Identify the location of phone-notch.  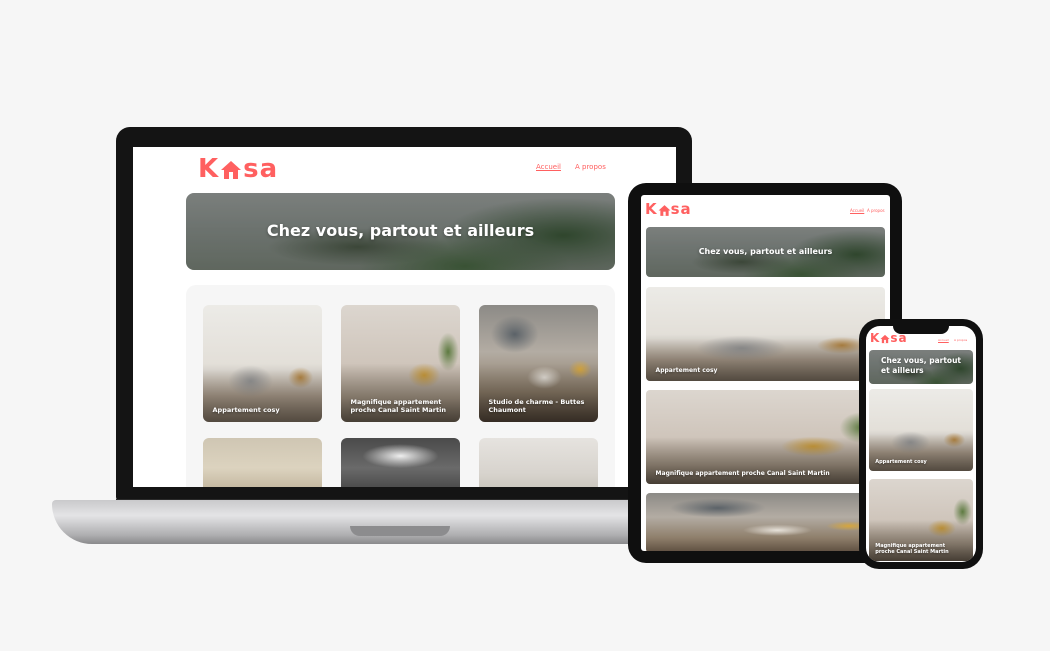
(921, 329).